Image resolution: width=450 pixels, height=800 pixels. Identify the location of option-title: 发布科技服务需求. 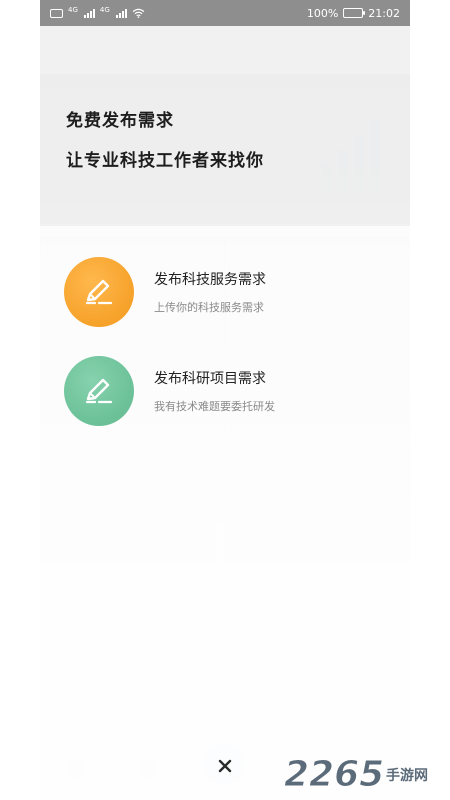
(210, 280).